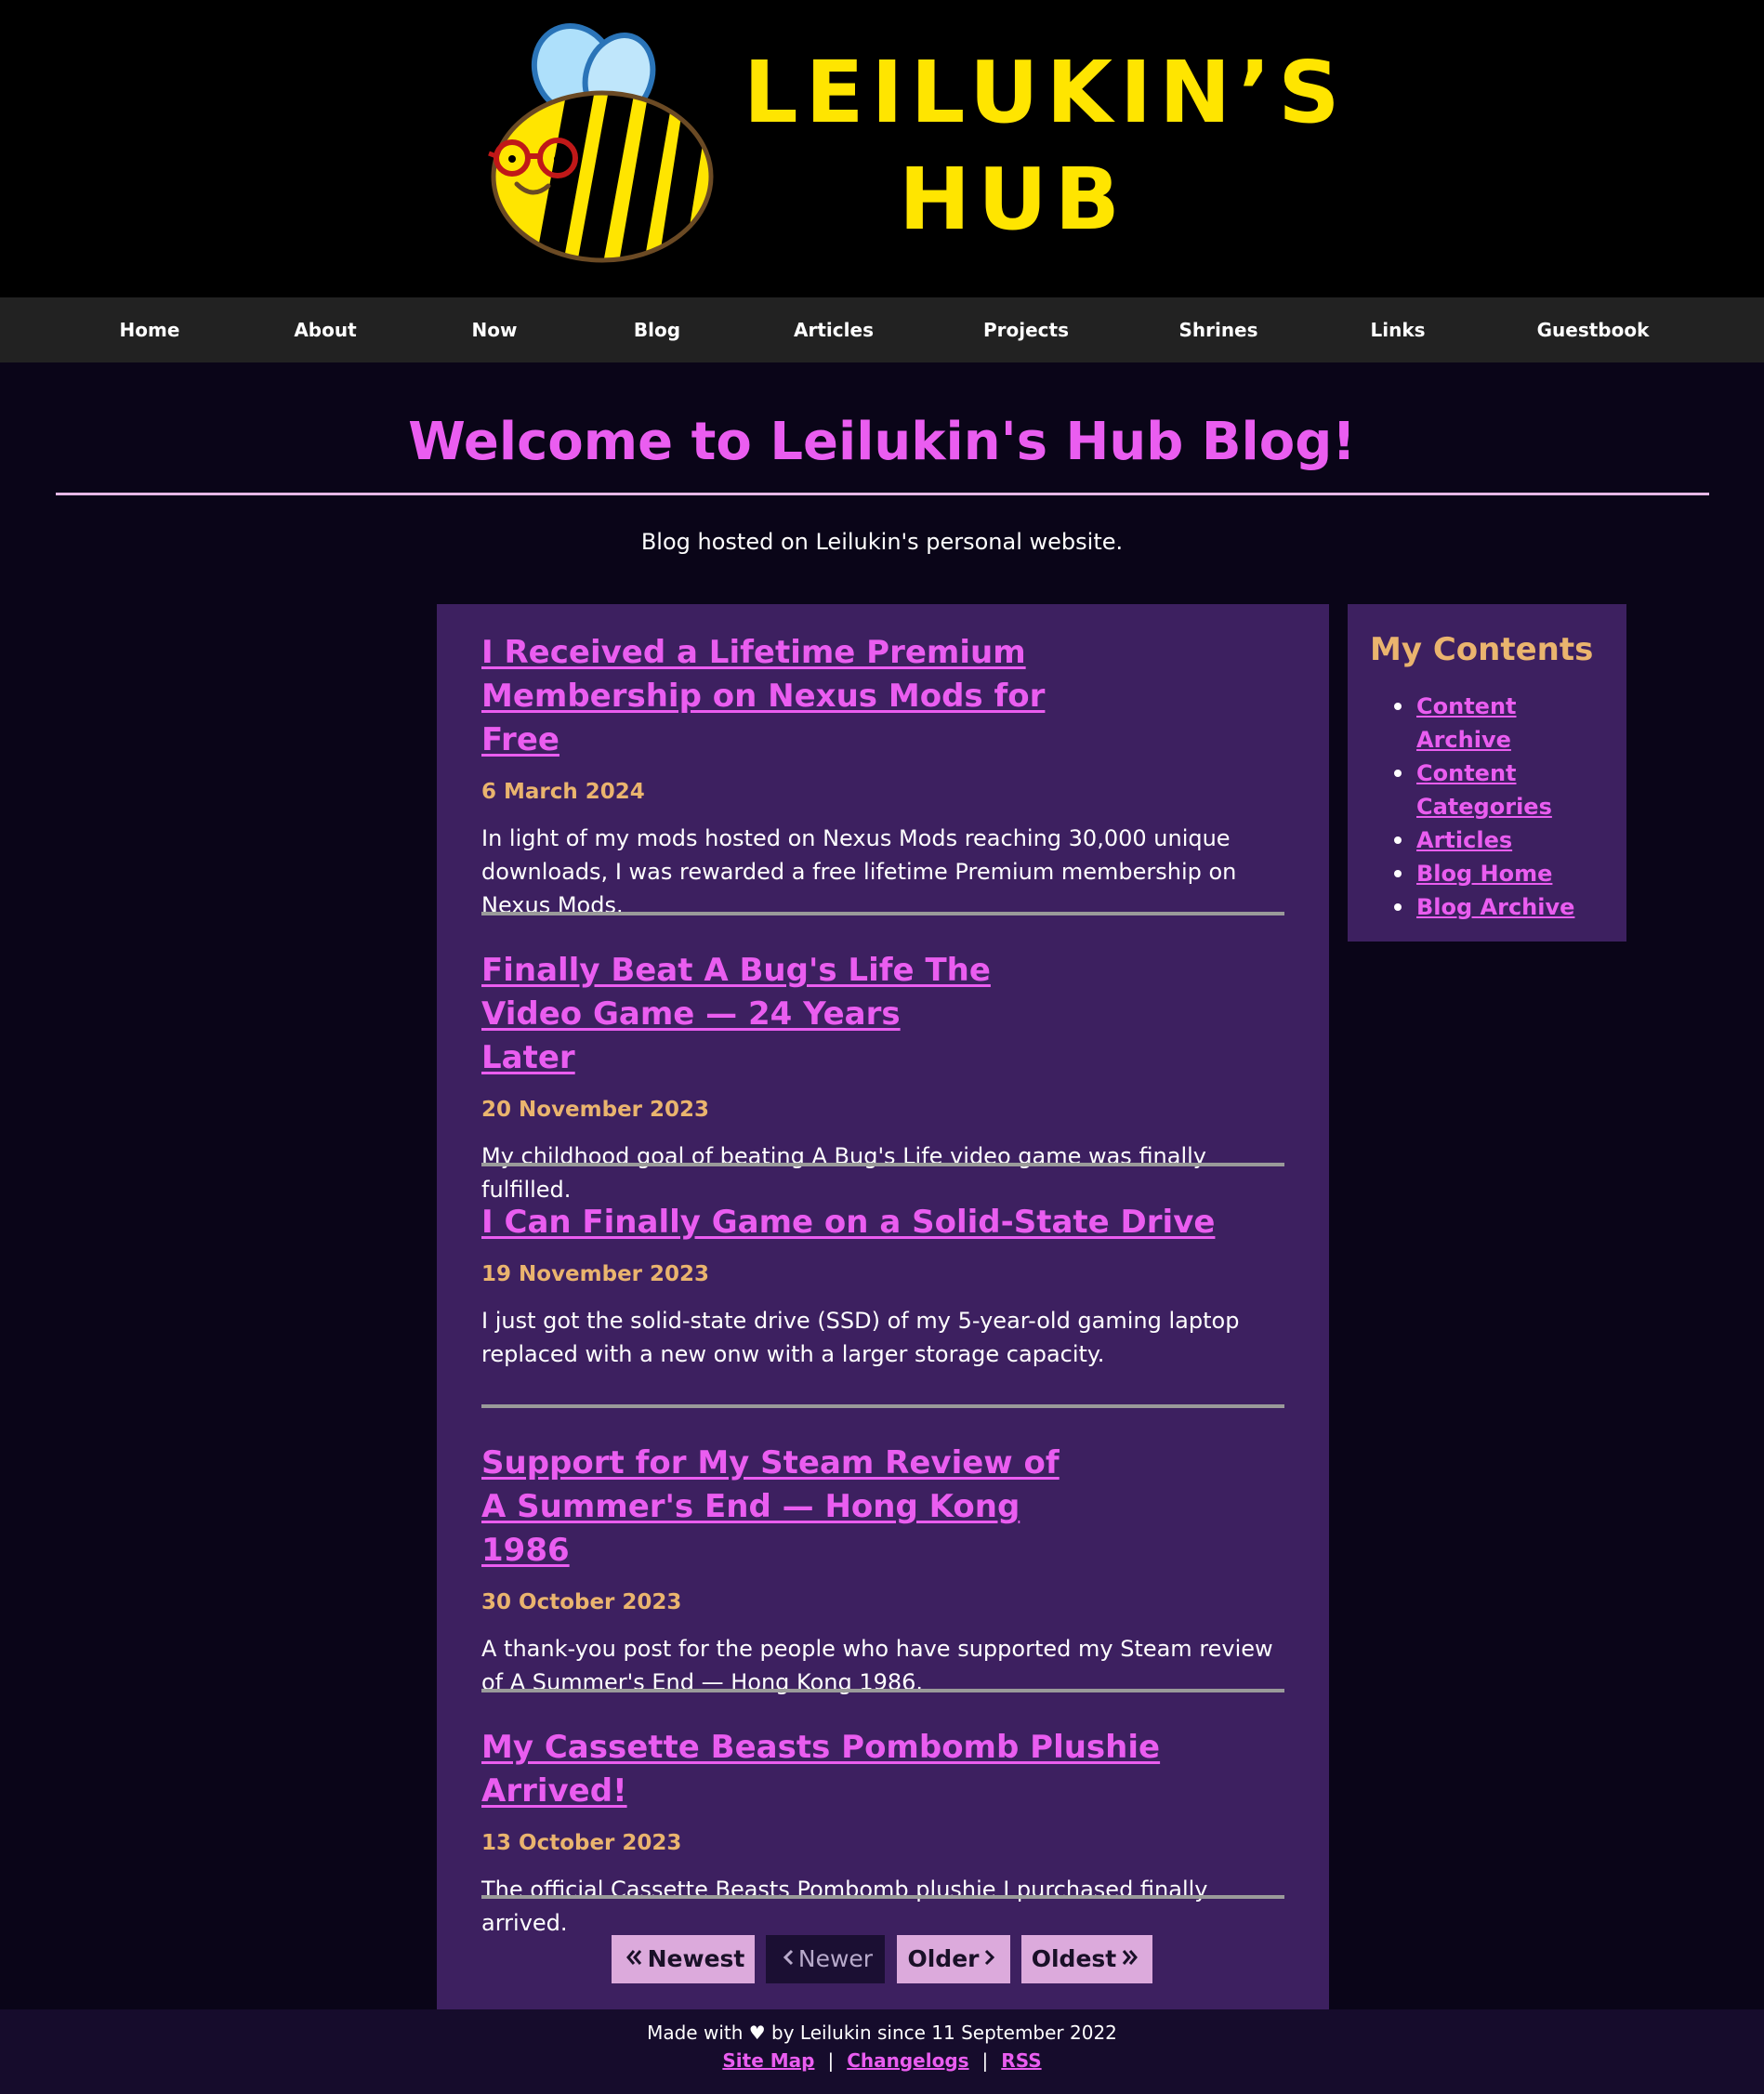 The width and height of the screenshot is (1764, 2094). I want to click on newer-label: Newer, so click(835, 1958).